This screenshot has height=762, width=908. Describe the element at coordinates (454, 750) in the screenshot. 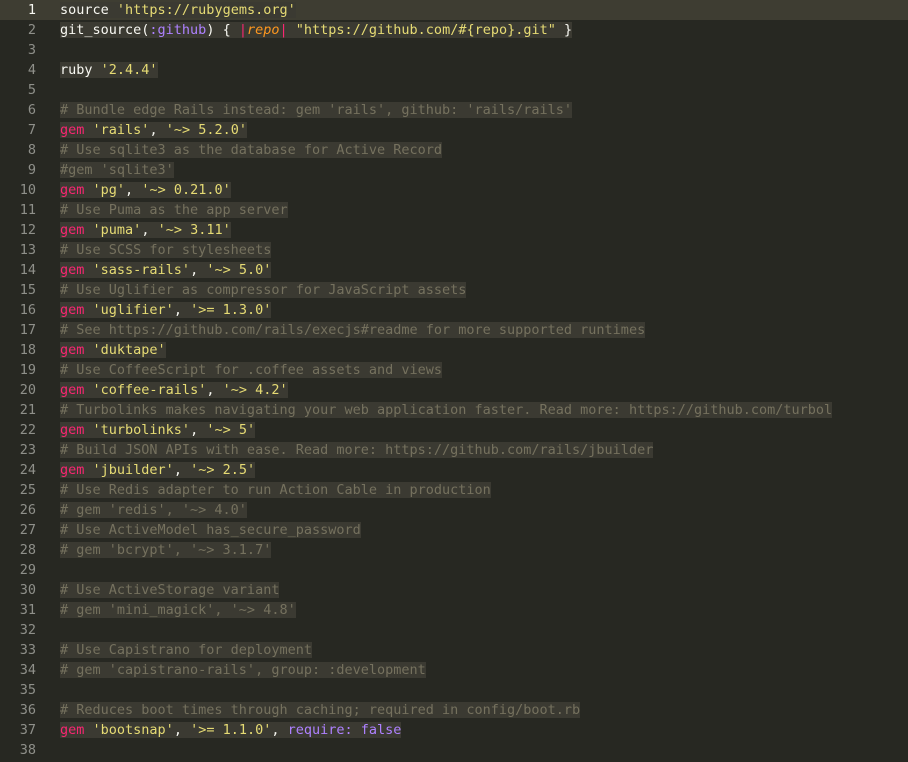

I see `code-line: 38` at that location.